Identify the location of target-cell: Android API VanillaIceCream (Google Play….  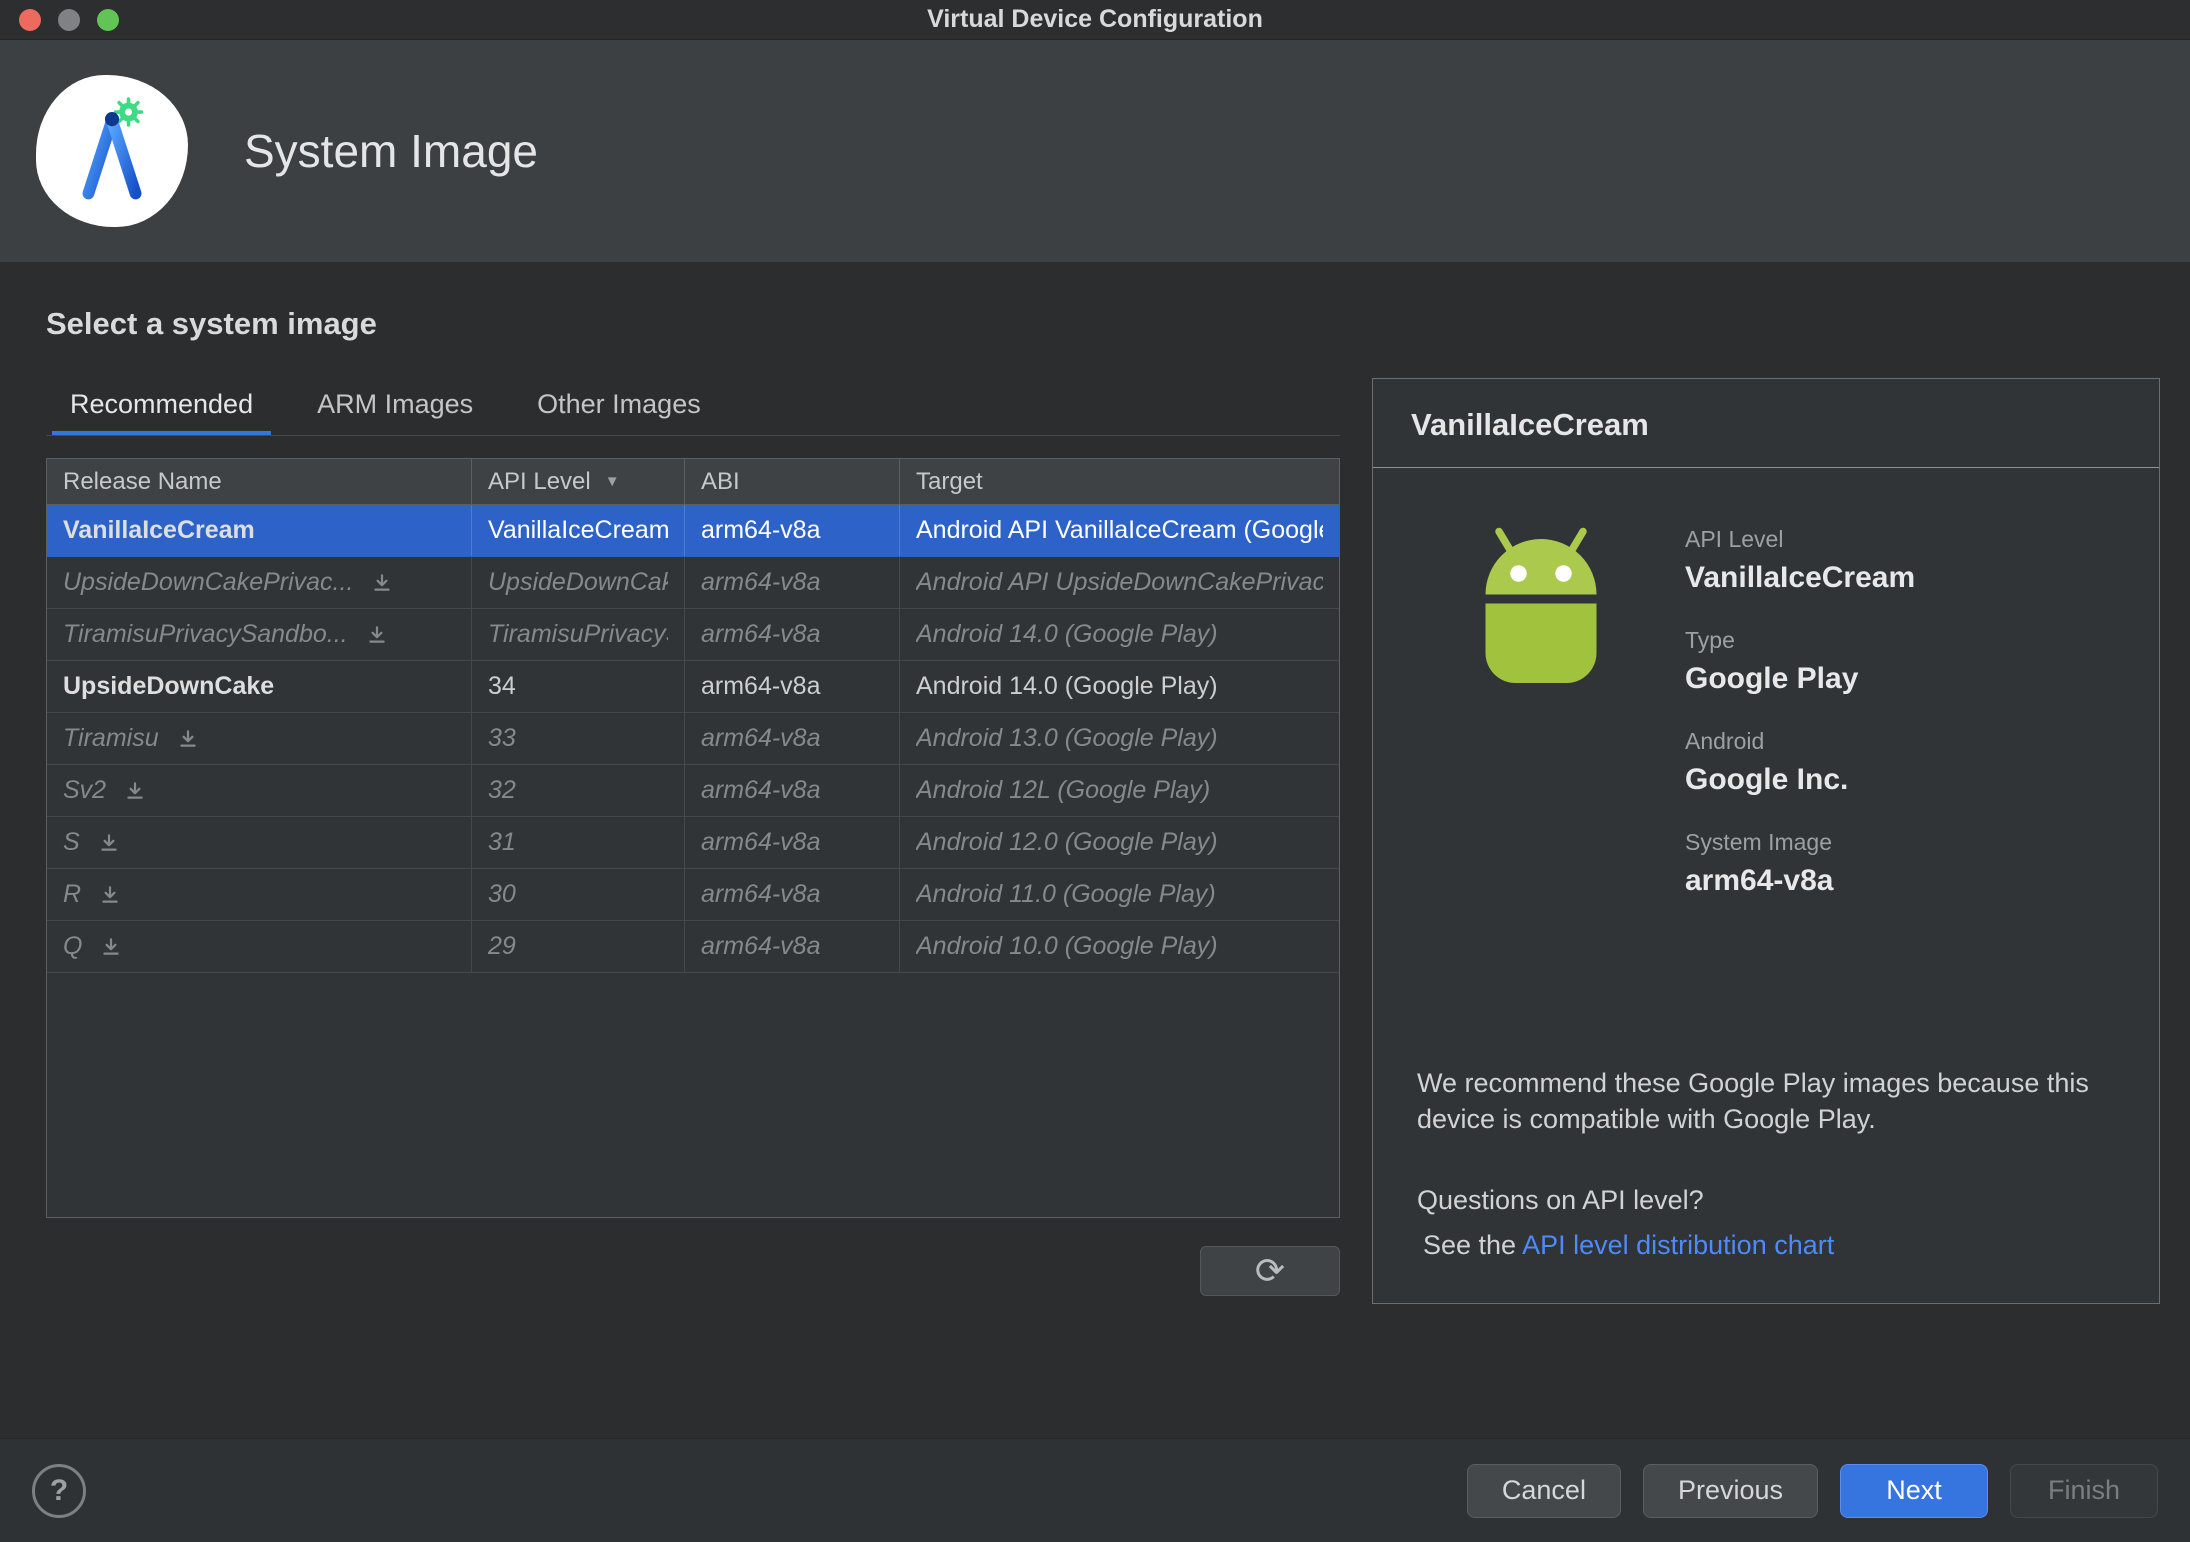
(1119, 530).